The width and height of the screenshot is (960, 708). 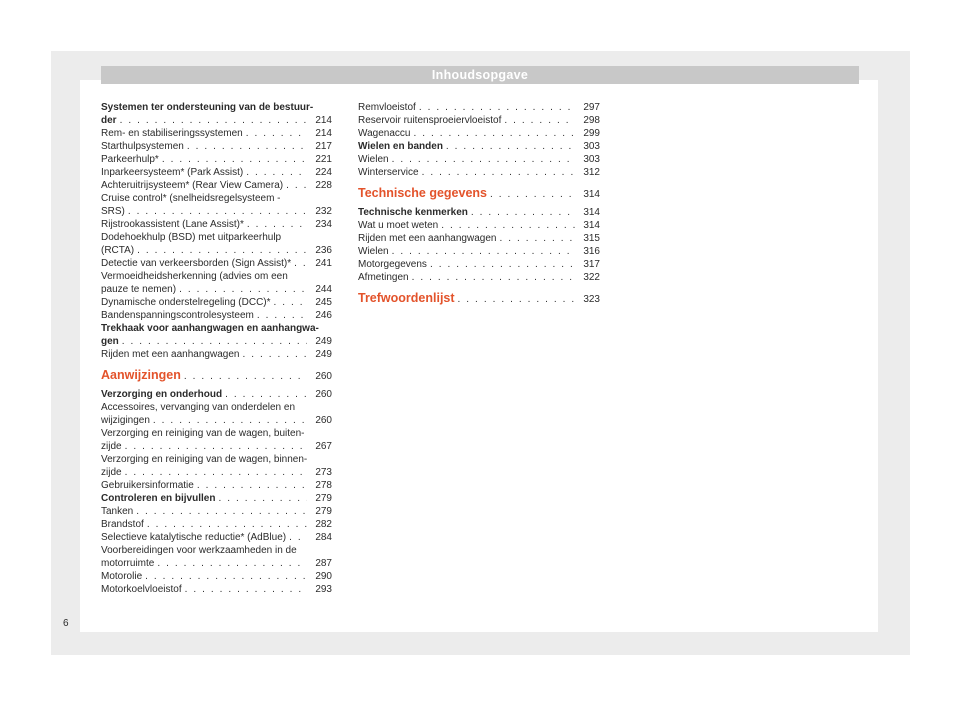 I want to click on toc-entry-label: Winterservice, so click(x=388, y=172).